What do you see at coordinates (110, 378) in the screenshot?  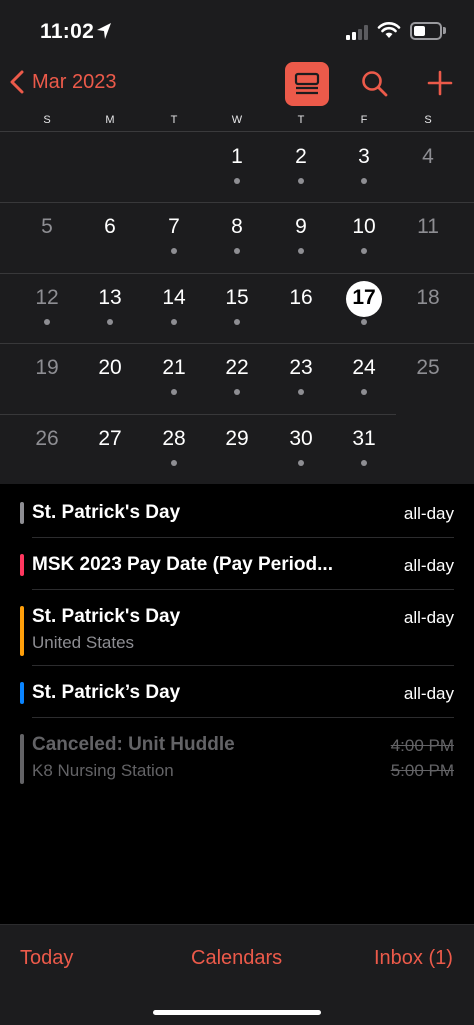 I see `day-cell: 20` at bounding box center [110, 378].